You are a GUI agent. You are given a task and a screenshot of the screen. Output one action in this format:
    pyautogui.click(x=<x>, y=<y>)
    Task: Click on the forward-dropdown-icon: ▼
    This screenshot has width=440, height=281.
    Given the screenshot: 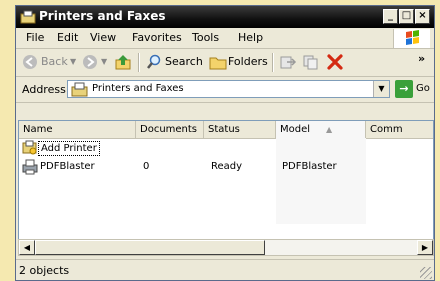 What is the action you would take?
    pyautogui.click(x=104, y=61)
    